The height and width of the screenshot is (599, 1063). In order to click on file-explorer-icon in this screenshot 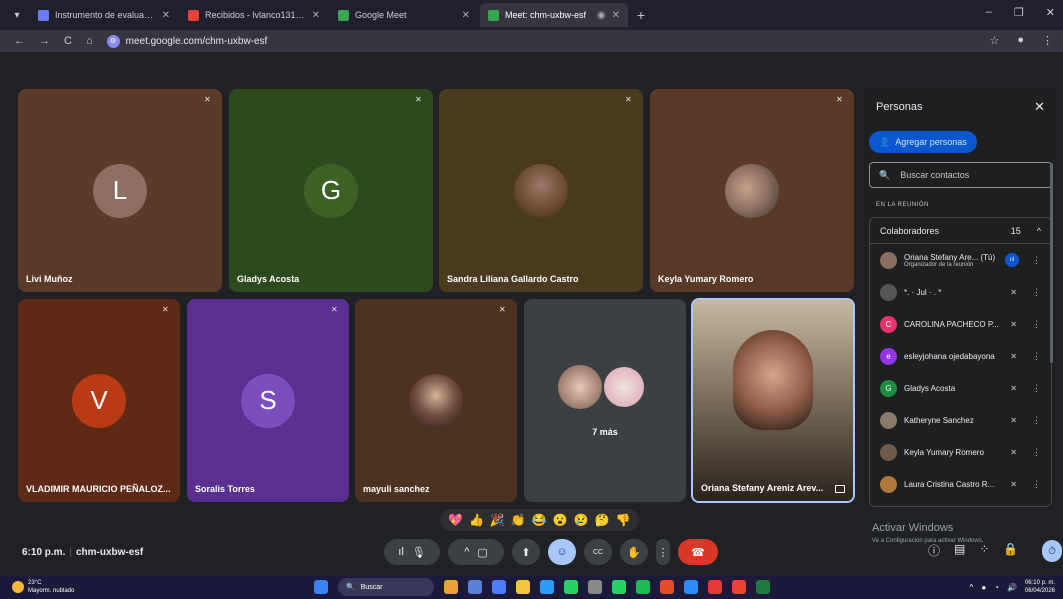, I will do `click(523, 587)`.